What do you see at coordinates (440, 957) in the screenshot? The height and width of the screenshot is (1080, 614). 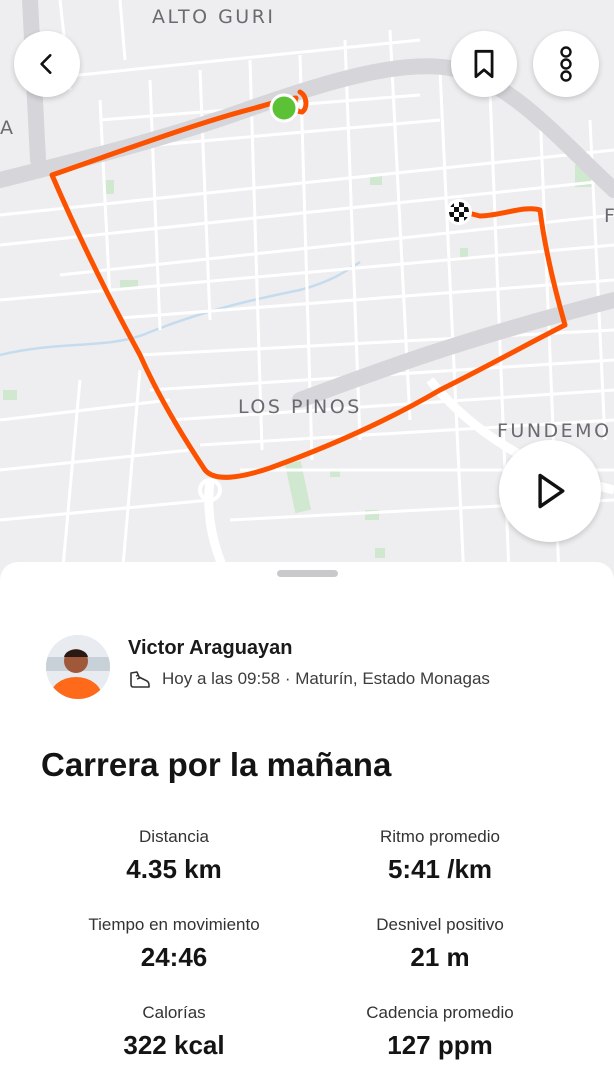 I see `stat-value: 21 m` at bounding box center [440, 957].